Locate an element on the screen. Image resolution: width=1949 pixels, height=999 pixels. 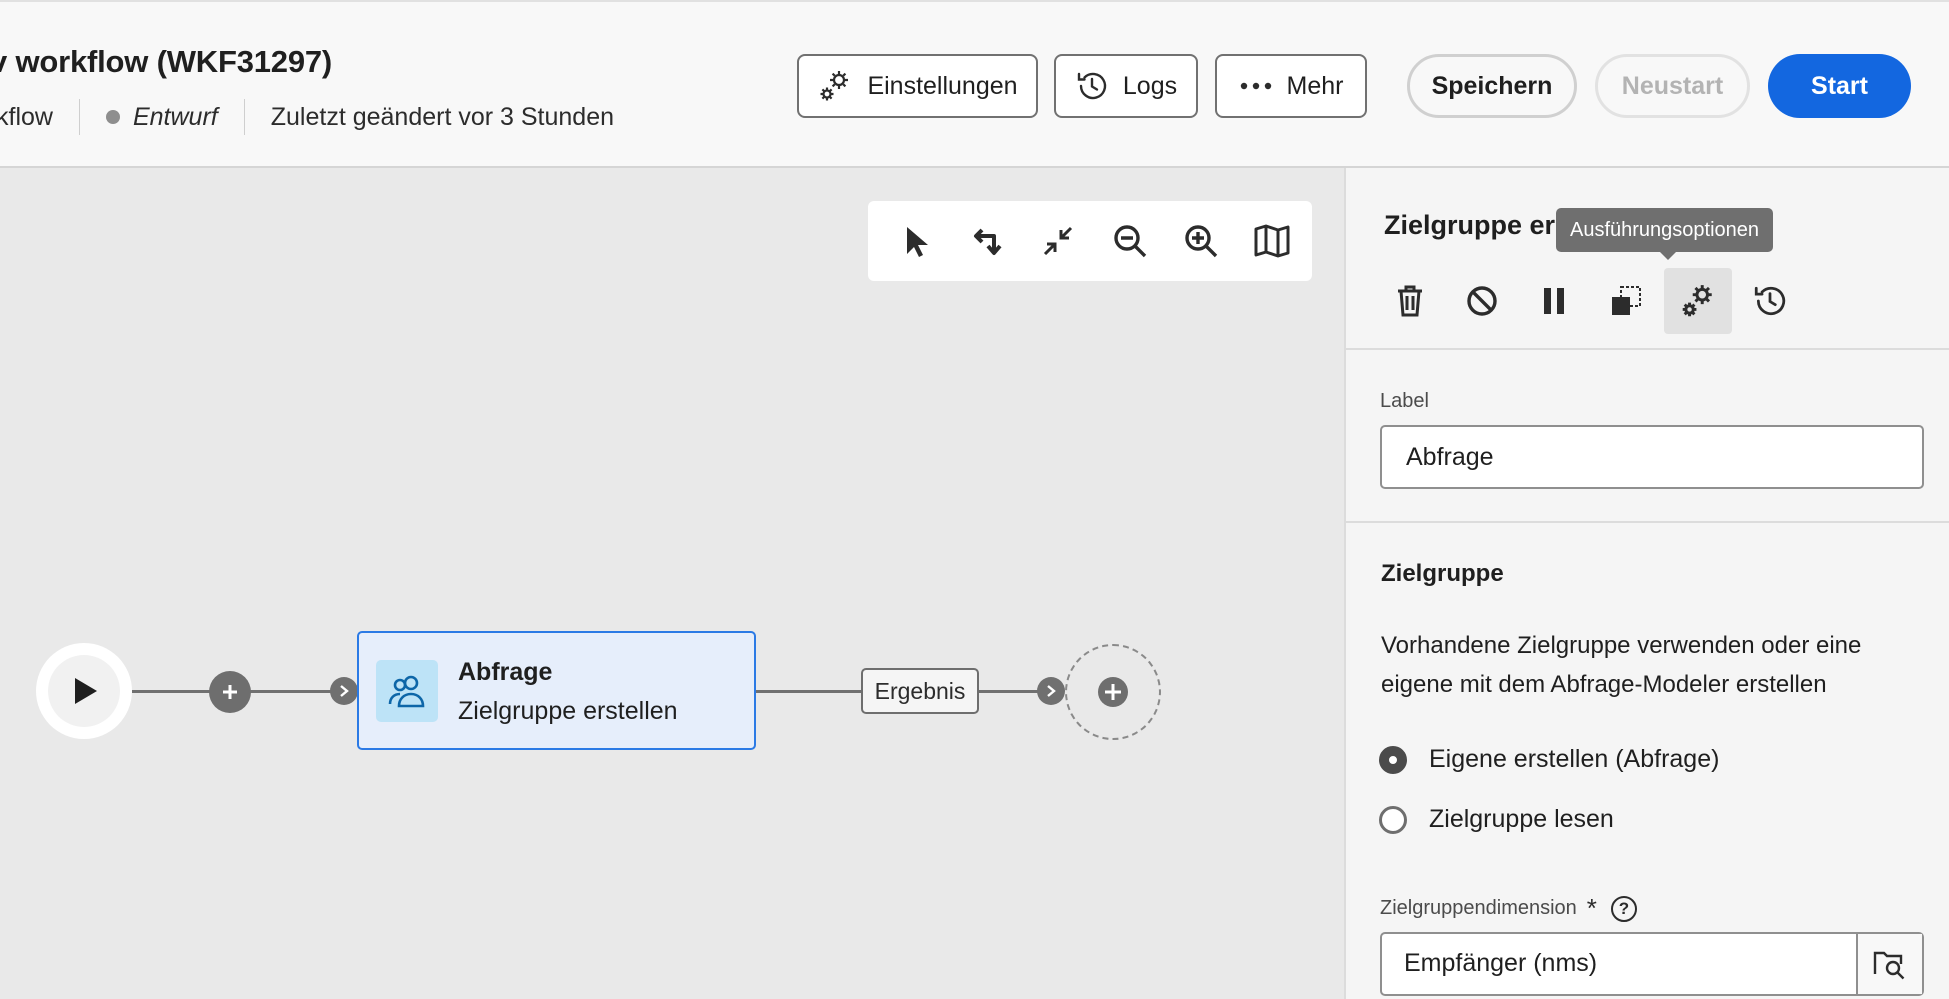
dimension-label: Zielgruppendimension is located at coordinates (1478, 908).